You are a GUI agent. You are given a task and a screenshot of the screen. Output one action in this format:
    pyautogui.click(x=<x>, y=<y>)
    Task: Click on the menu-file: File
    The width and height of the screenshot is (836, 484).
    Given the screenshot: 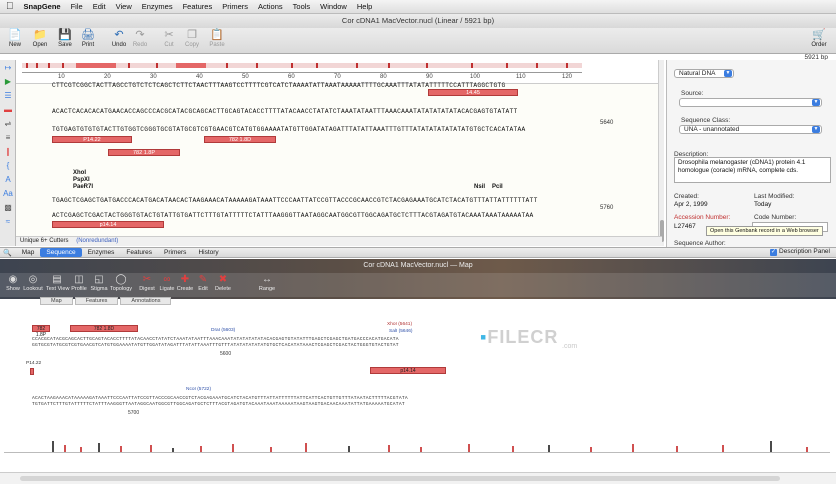 What is the action you would take?
    pyautogui.click(x=77, y=6)
    